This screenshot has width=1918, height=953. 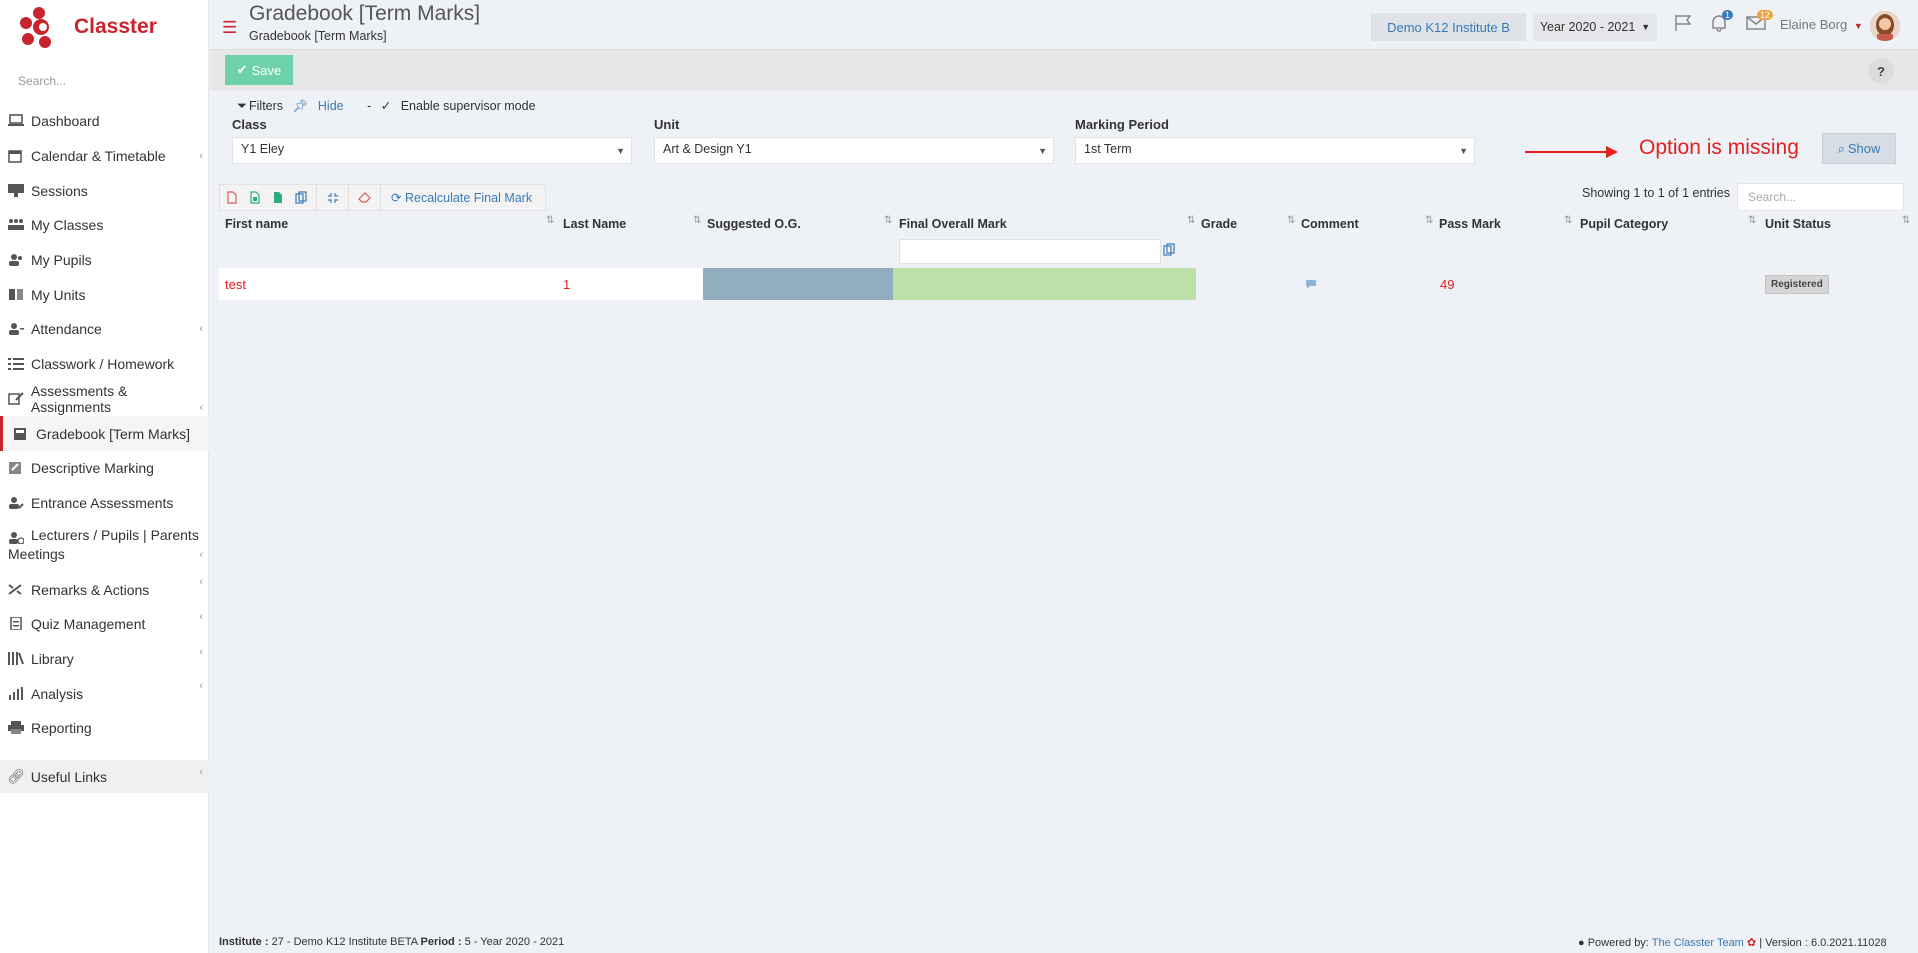 I want to click on show-button-label: Show, so click(x=1864, y=148).